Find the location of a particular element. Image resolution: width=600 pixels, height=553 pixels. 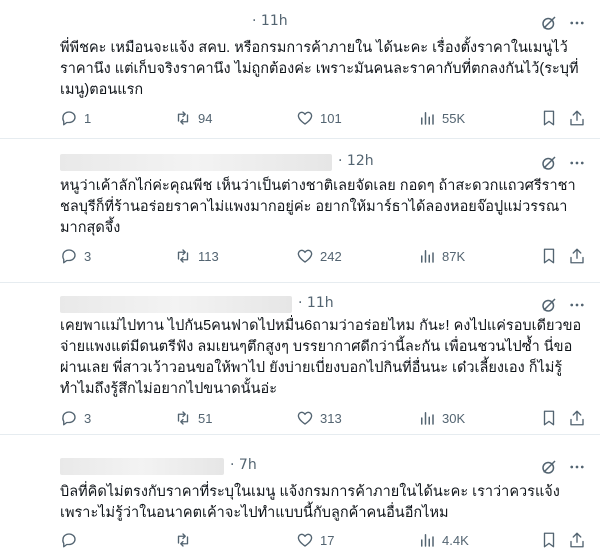

views-count: 4.4K is located at coordinates (455, 540).